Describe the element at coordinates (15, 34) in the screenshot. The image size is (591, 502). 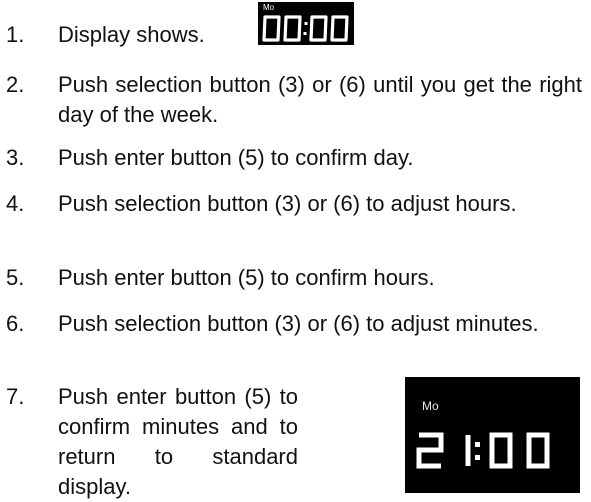
I see `step-number: 1.` at that location.